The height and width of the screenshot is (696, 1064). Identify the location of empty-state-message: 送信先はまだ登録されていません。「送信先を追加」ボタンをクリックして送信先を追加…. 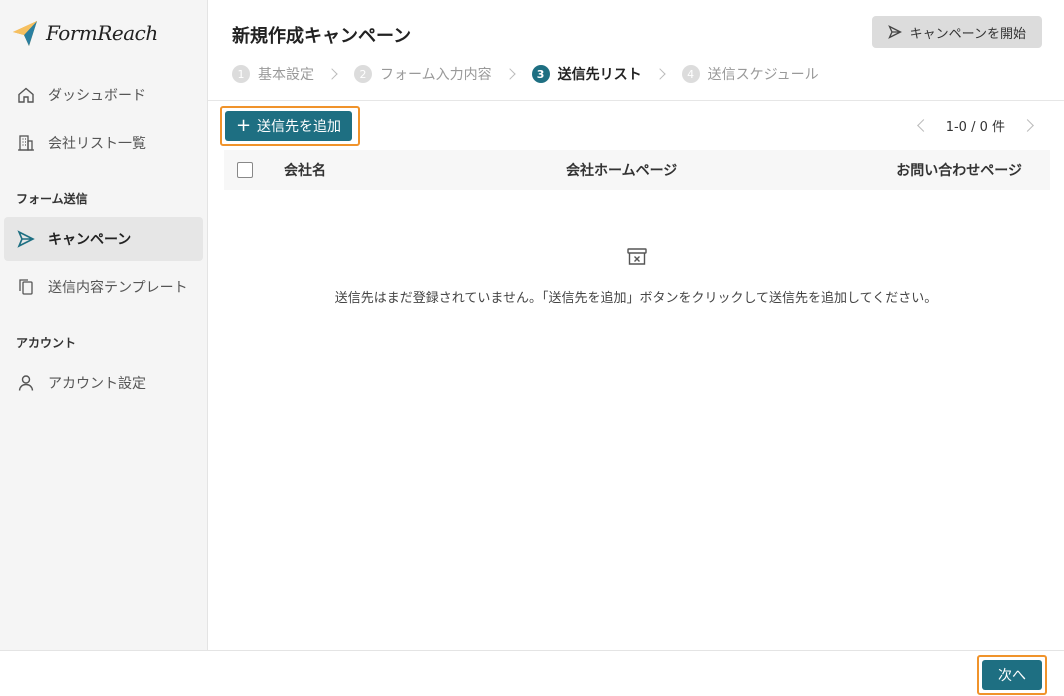
(636, 298).